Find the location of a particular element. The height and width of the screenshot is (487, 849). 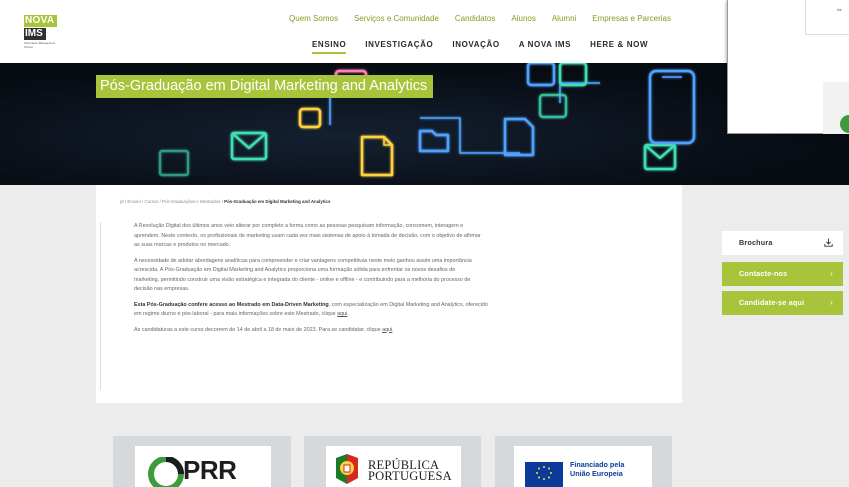

breadcrumb-item-pos-graduacoes: Pós-Graduações e Mestrados is located at coordinates (191, 201).